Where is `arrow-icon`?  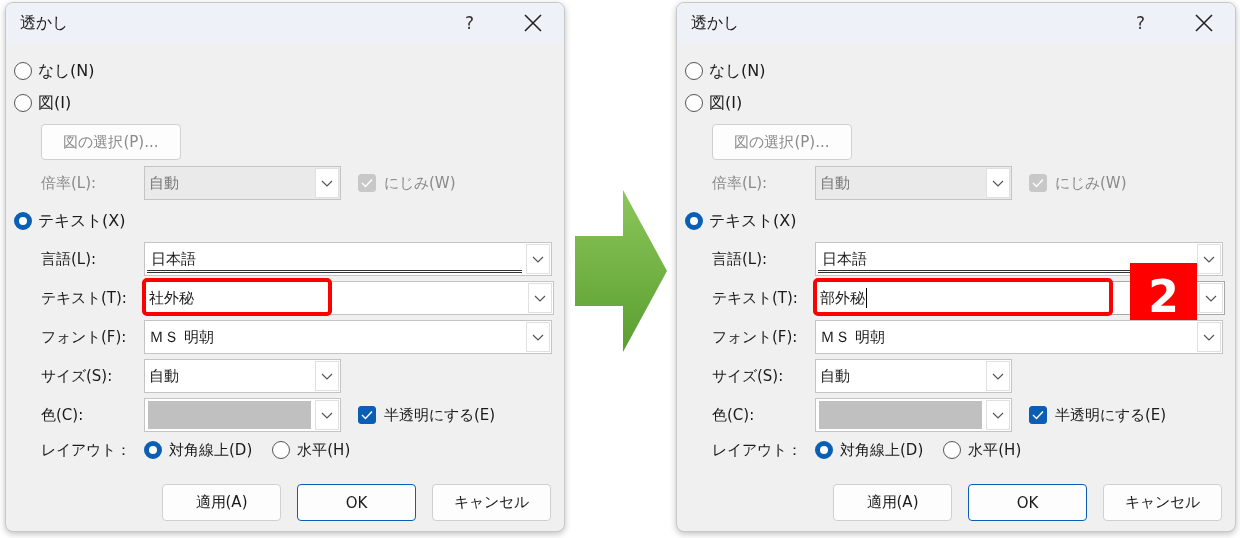 arrow-icon is located at coordinates (620, 271).